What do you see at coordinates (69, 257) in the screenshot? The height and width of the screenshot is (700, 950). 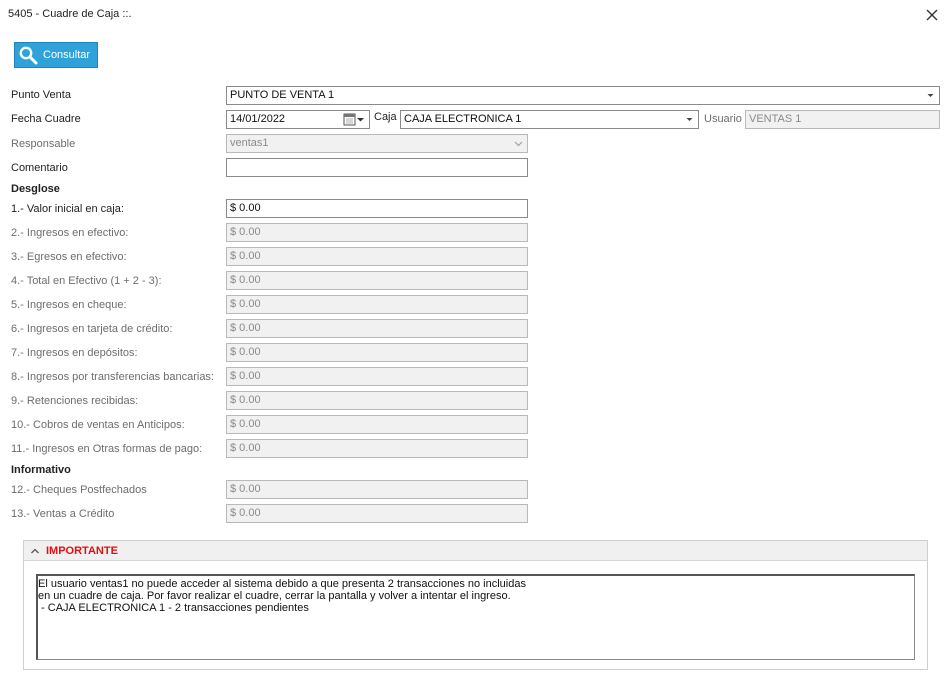 I see `desglose-item-label: 3.- Egresos en efectivo:` at bounding box center [69, 257].